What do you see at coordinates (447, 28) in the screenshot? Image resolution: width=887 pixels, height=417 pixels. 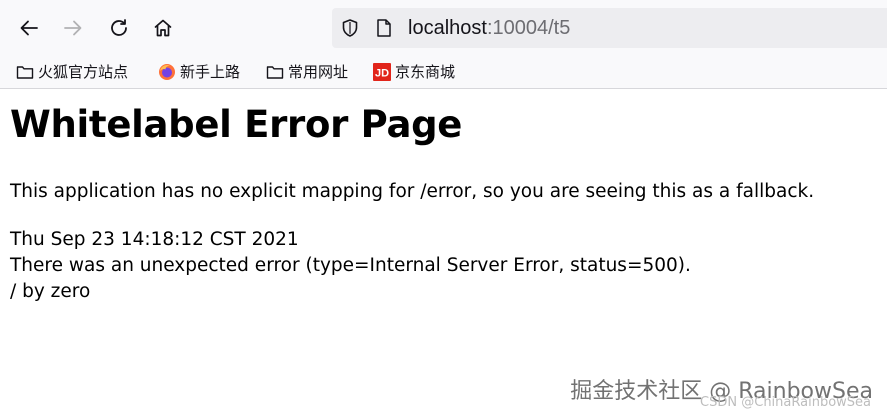 I see `url-host: localhost` at bounding box center [447, 28].